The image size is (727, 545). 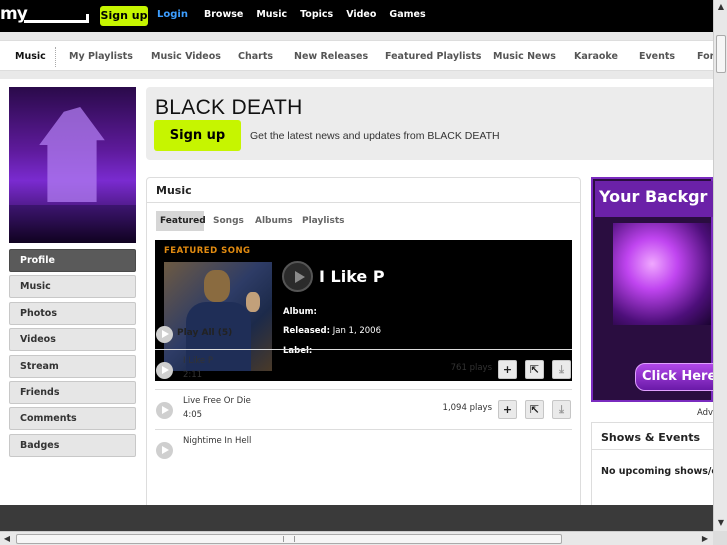 I want to click on ad-label: Adv, so click(x=705, y=413).